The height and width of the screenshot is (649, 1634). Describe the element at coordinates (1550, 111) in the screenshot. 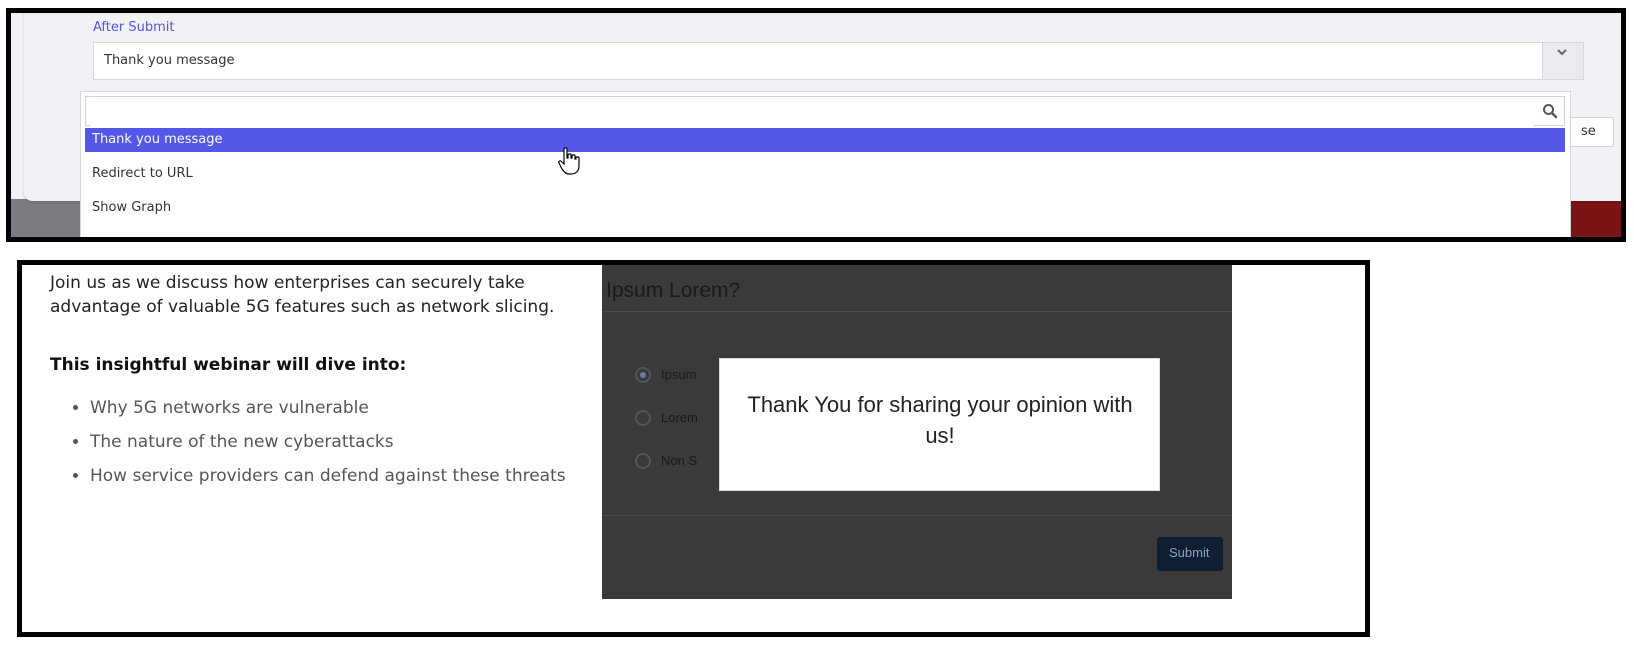

I see `search-icon` at that location.